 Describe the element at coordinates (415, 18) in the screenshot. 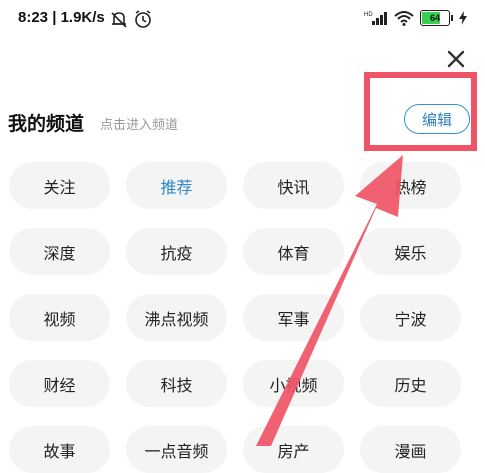

I see `status-right-icons: HD 64` at that location.